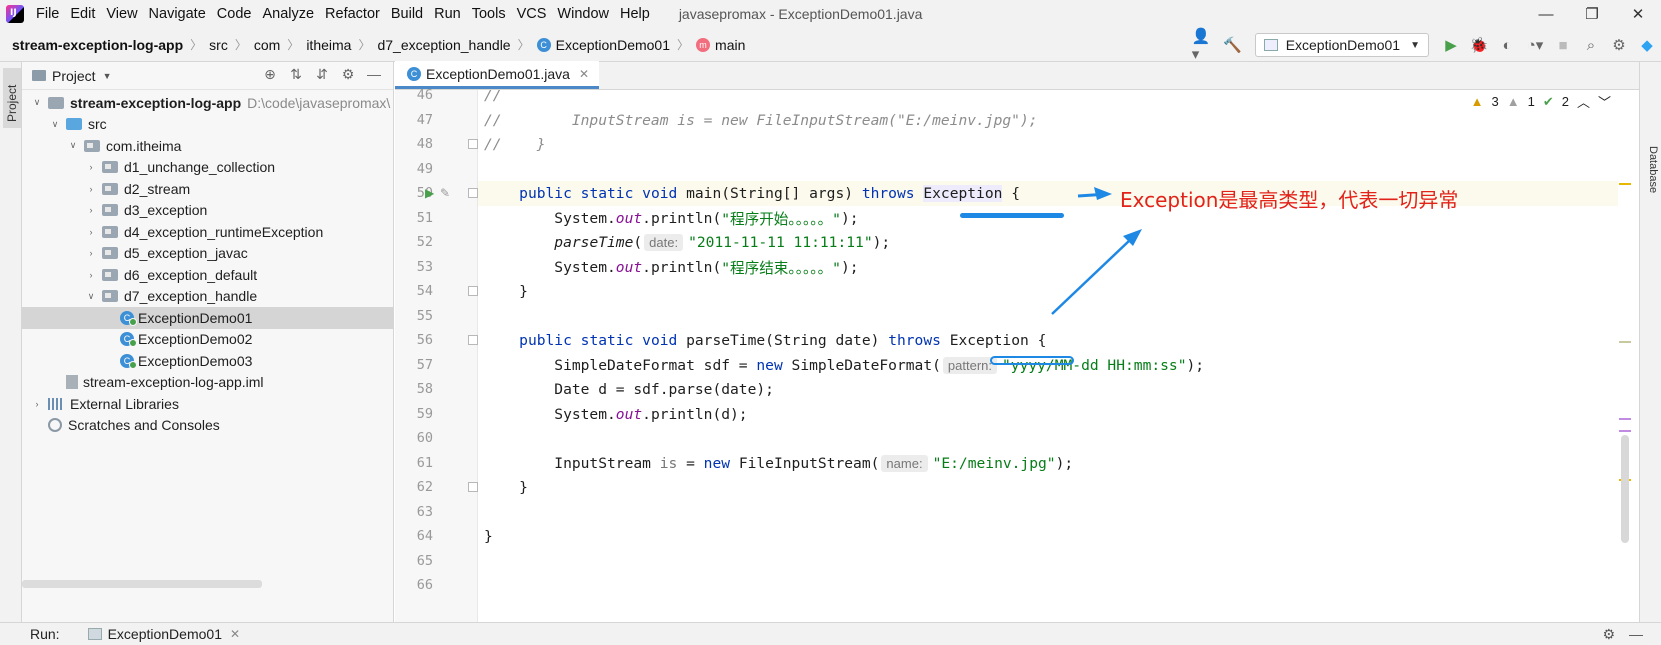  I want to click on breadcrumb-itheima: itheima, so click(328, 45).